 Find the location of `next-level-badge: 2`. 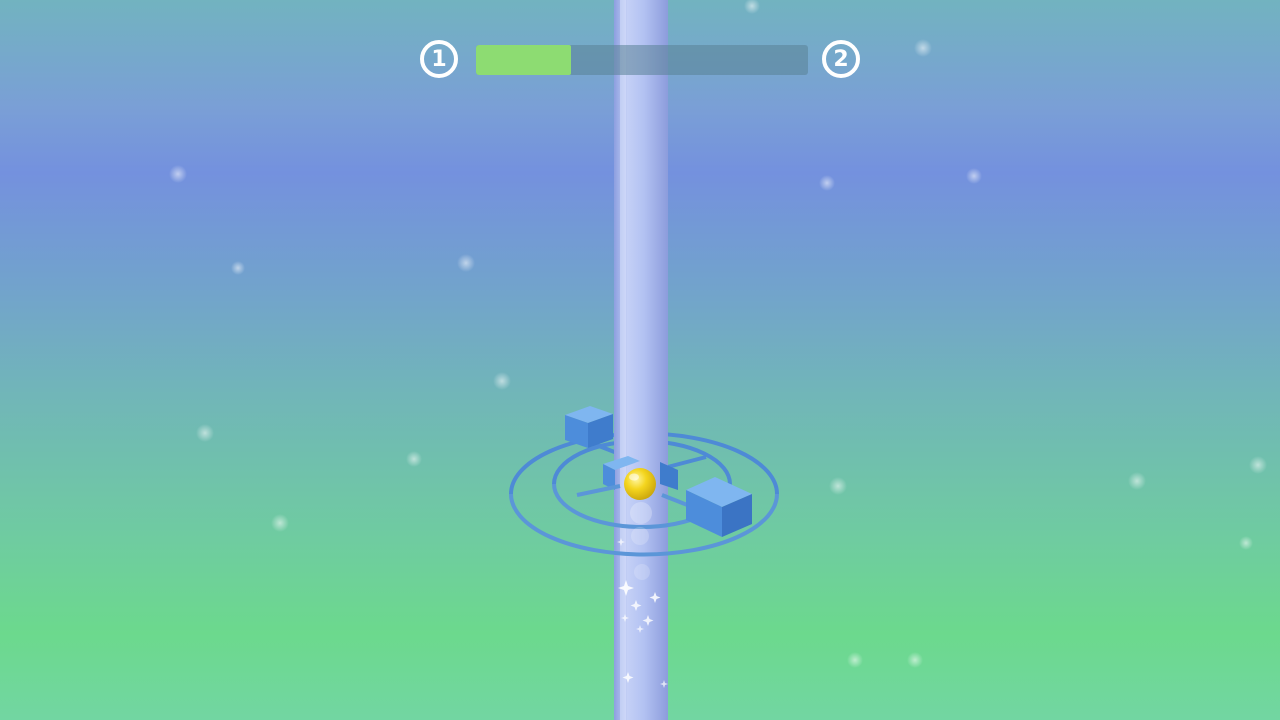

next-level-badge: 2 is located at coordinates (841, 59).